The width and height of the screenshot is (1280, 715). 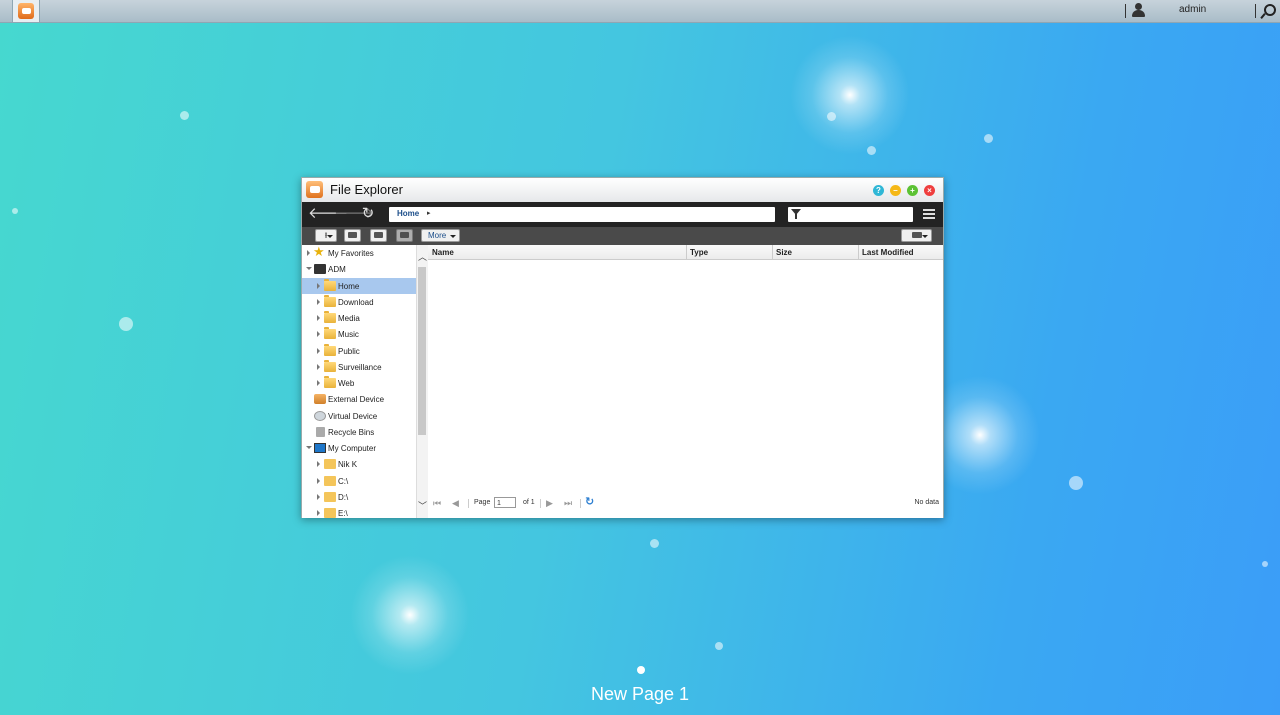 I want to click on open-folder-button, so click(x=378, y=235).